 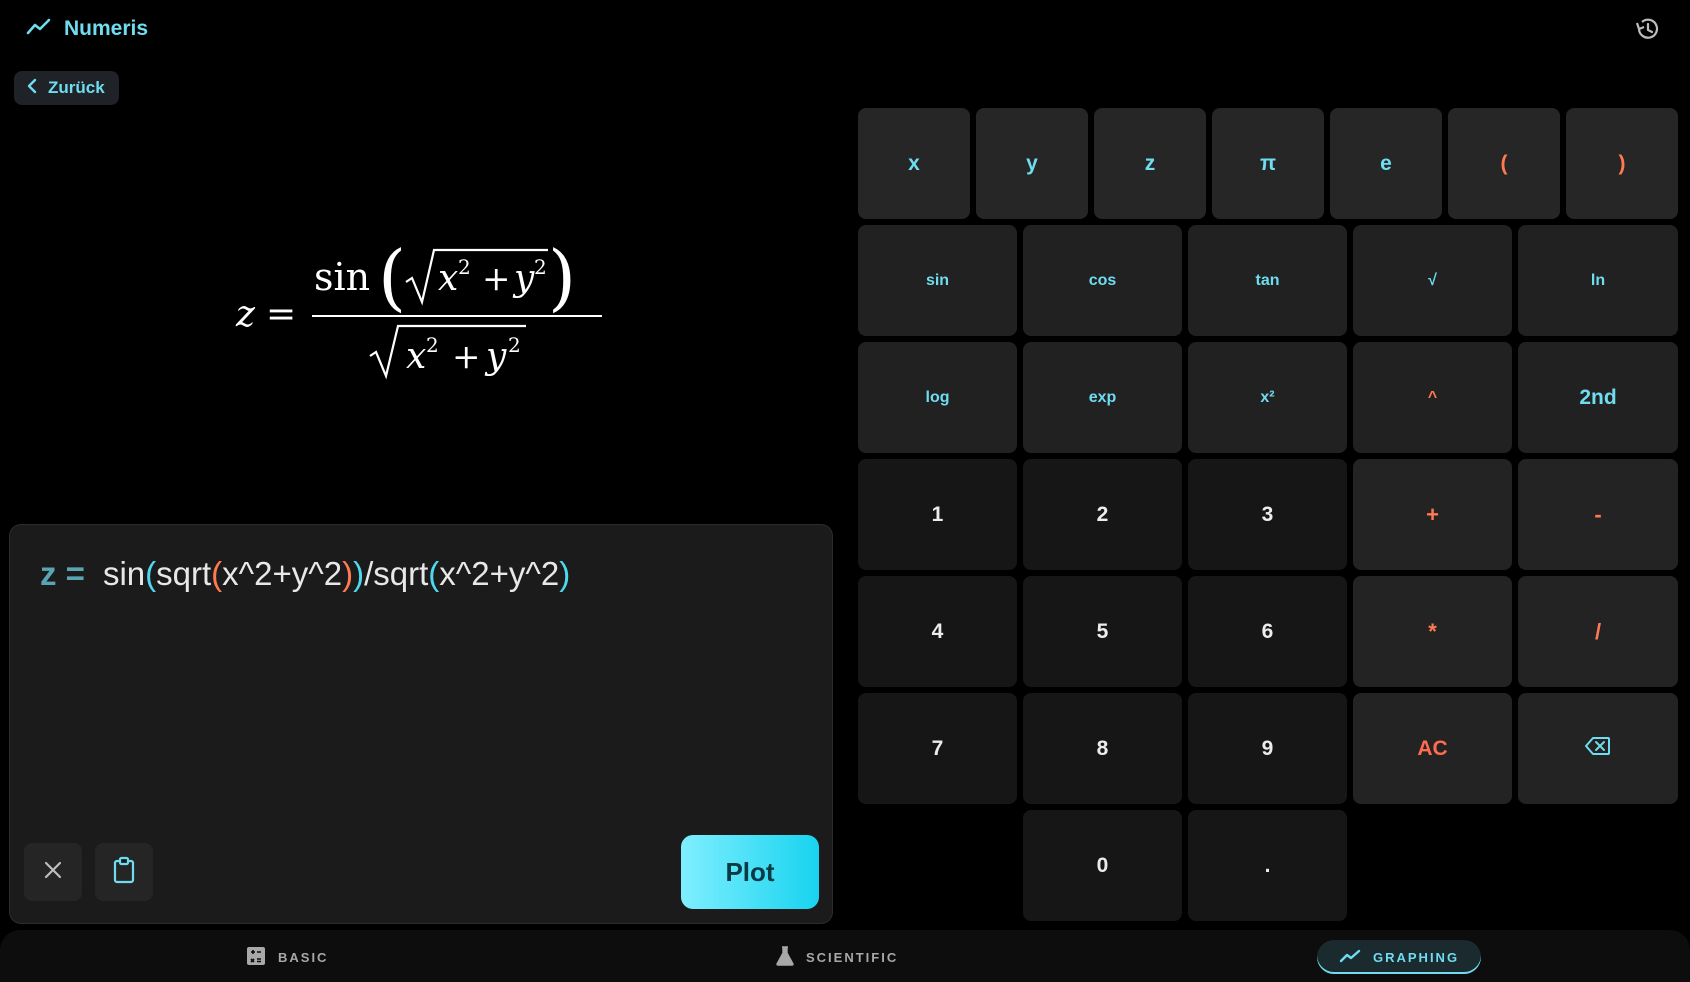 I want to click on bottom-navigation: BASIC SCIENTIFIC GRAPHING, so click(x=845, y=956).